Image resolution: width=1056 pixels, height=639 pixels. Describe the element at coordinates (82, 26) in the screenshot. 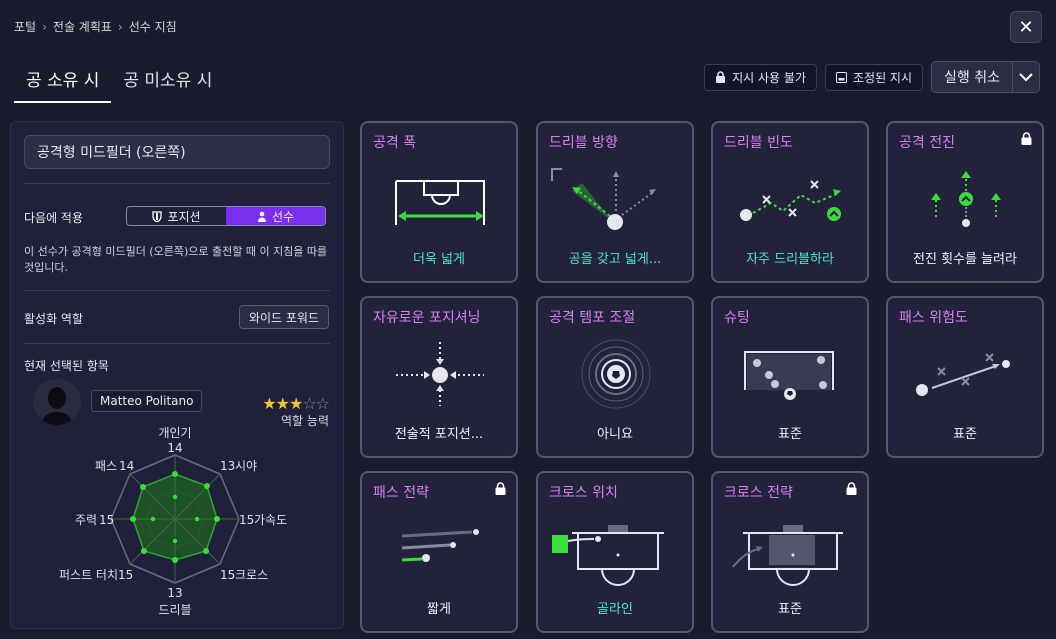

I see `breadcrumb-item-tactics: 전술 계획표` at that location.